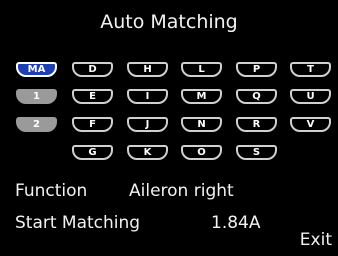  I want to click on function-value: Aileron right, so click(181, 191).